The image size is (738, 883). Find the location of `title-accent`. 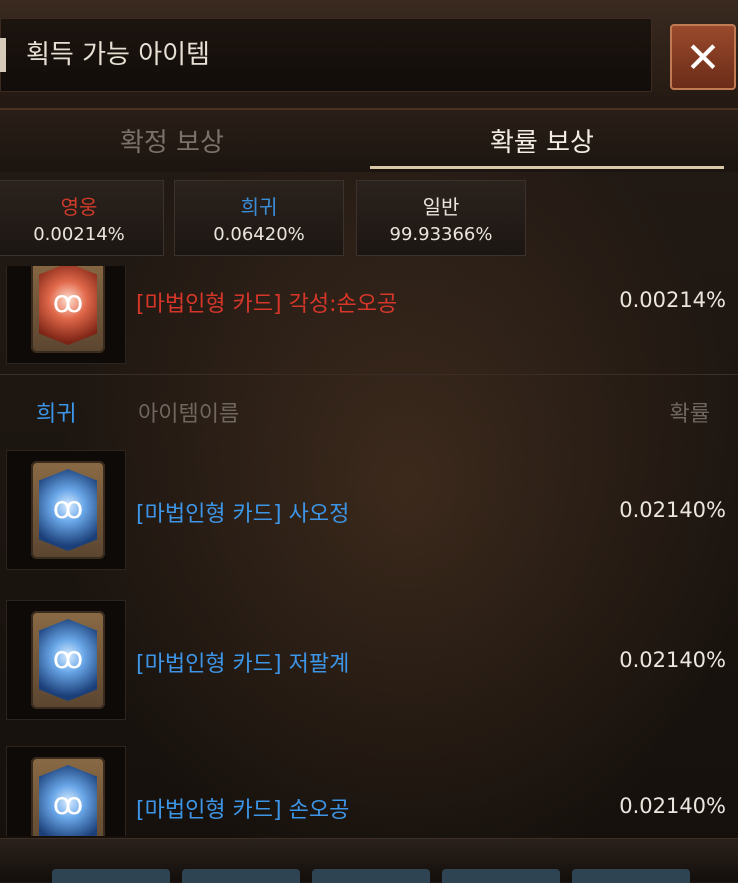

title-accent is located at coordinates (3, 55).